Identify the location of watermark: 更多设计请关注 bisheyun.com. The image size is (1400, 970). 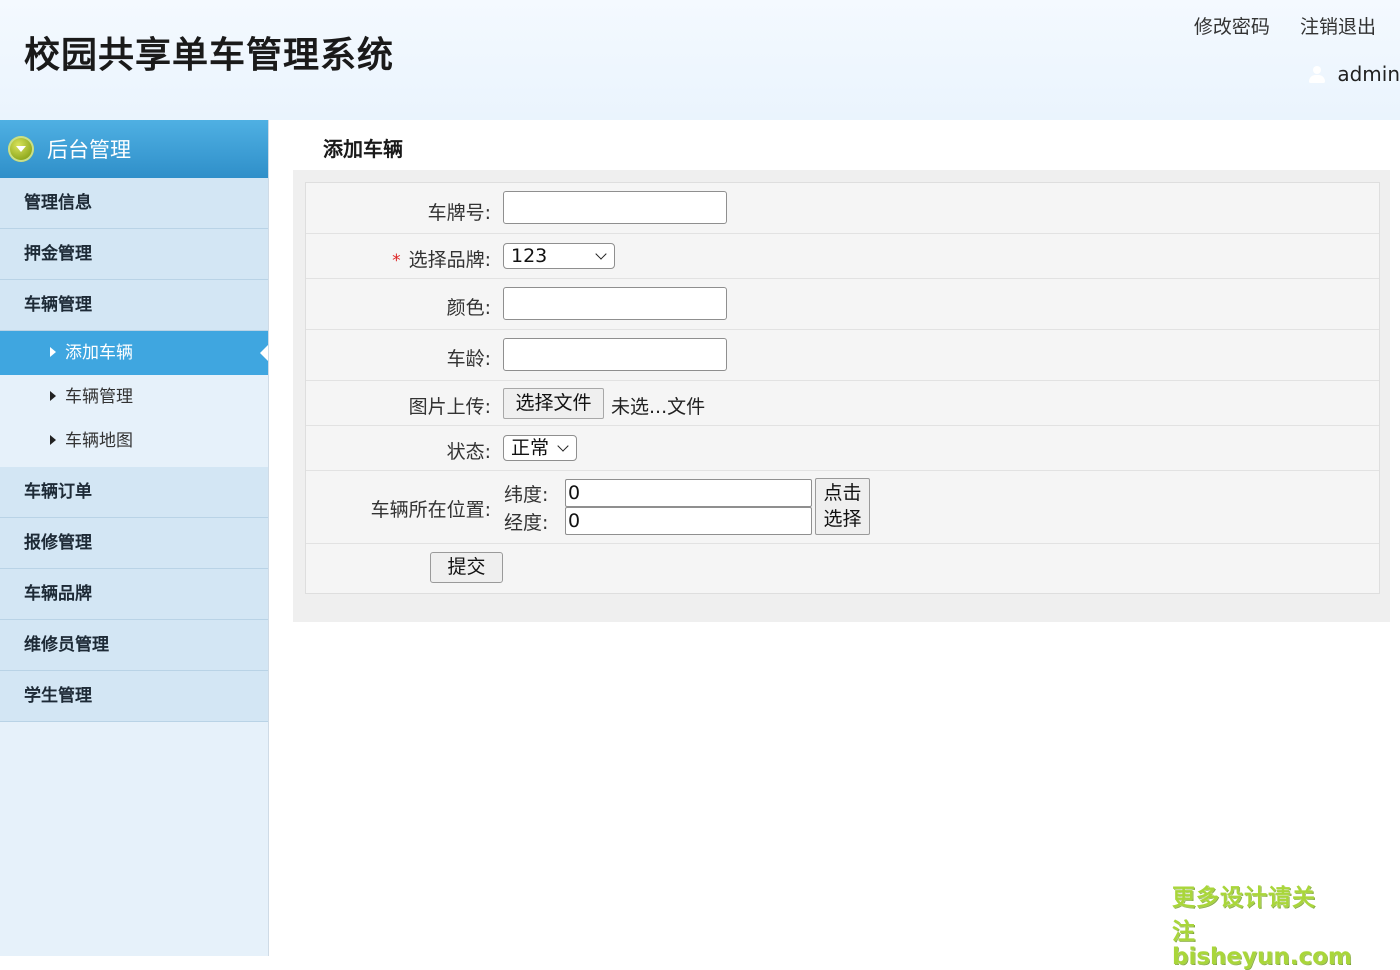
(1262, 924).